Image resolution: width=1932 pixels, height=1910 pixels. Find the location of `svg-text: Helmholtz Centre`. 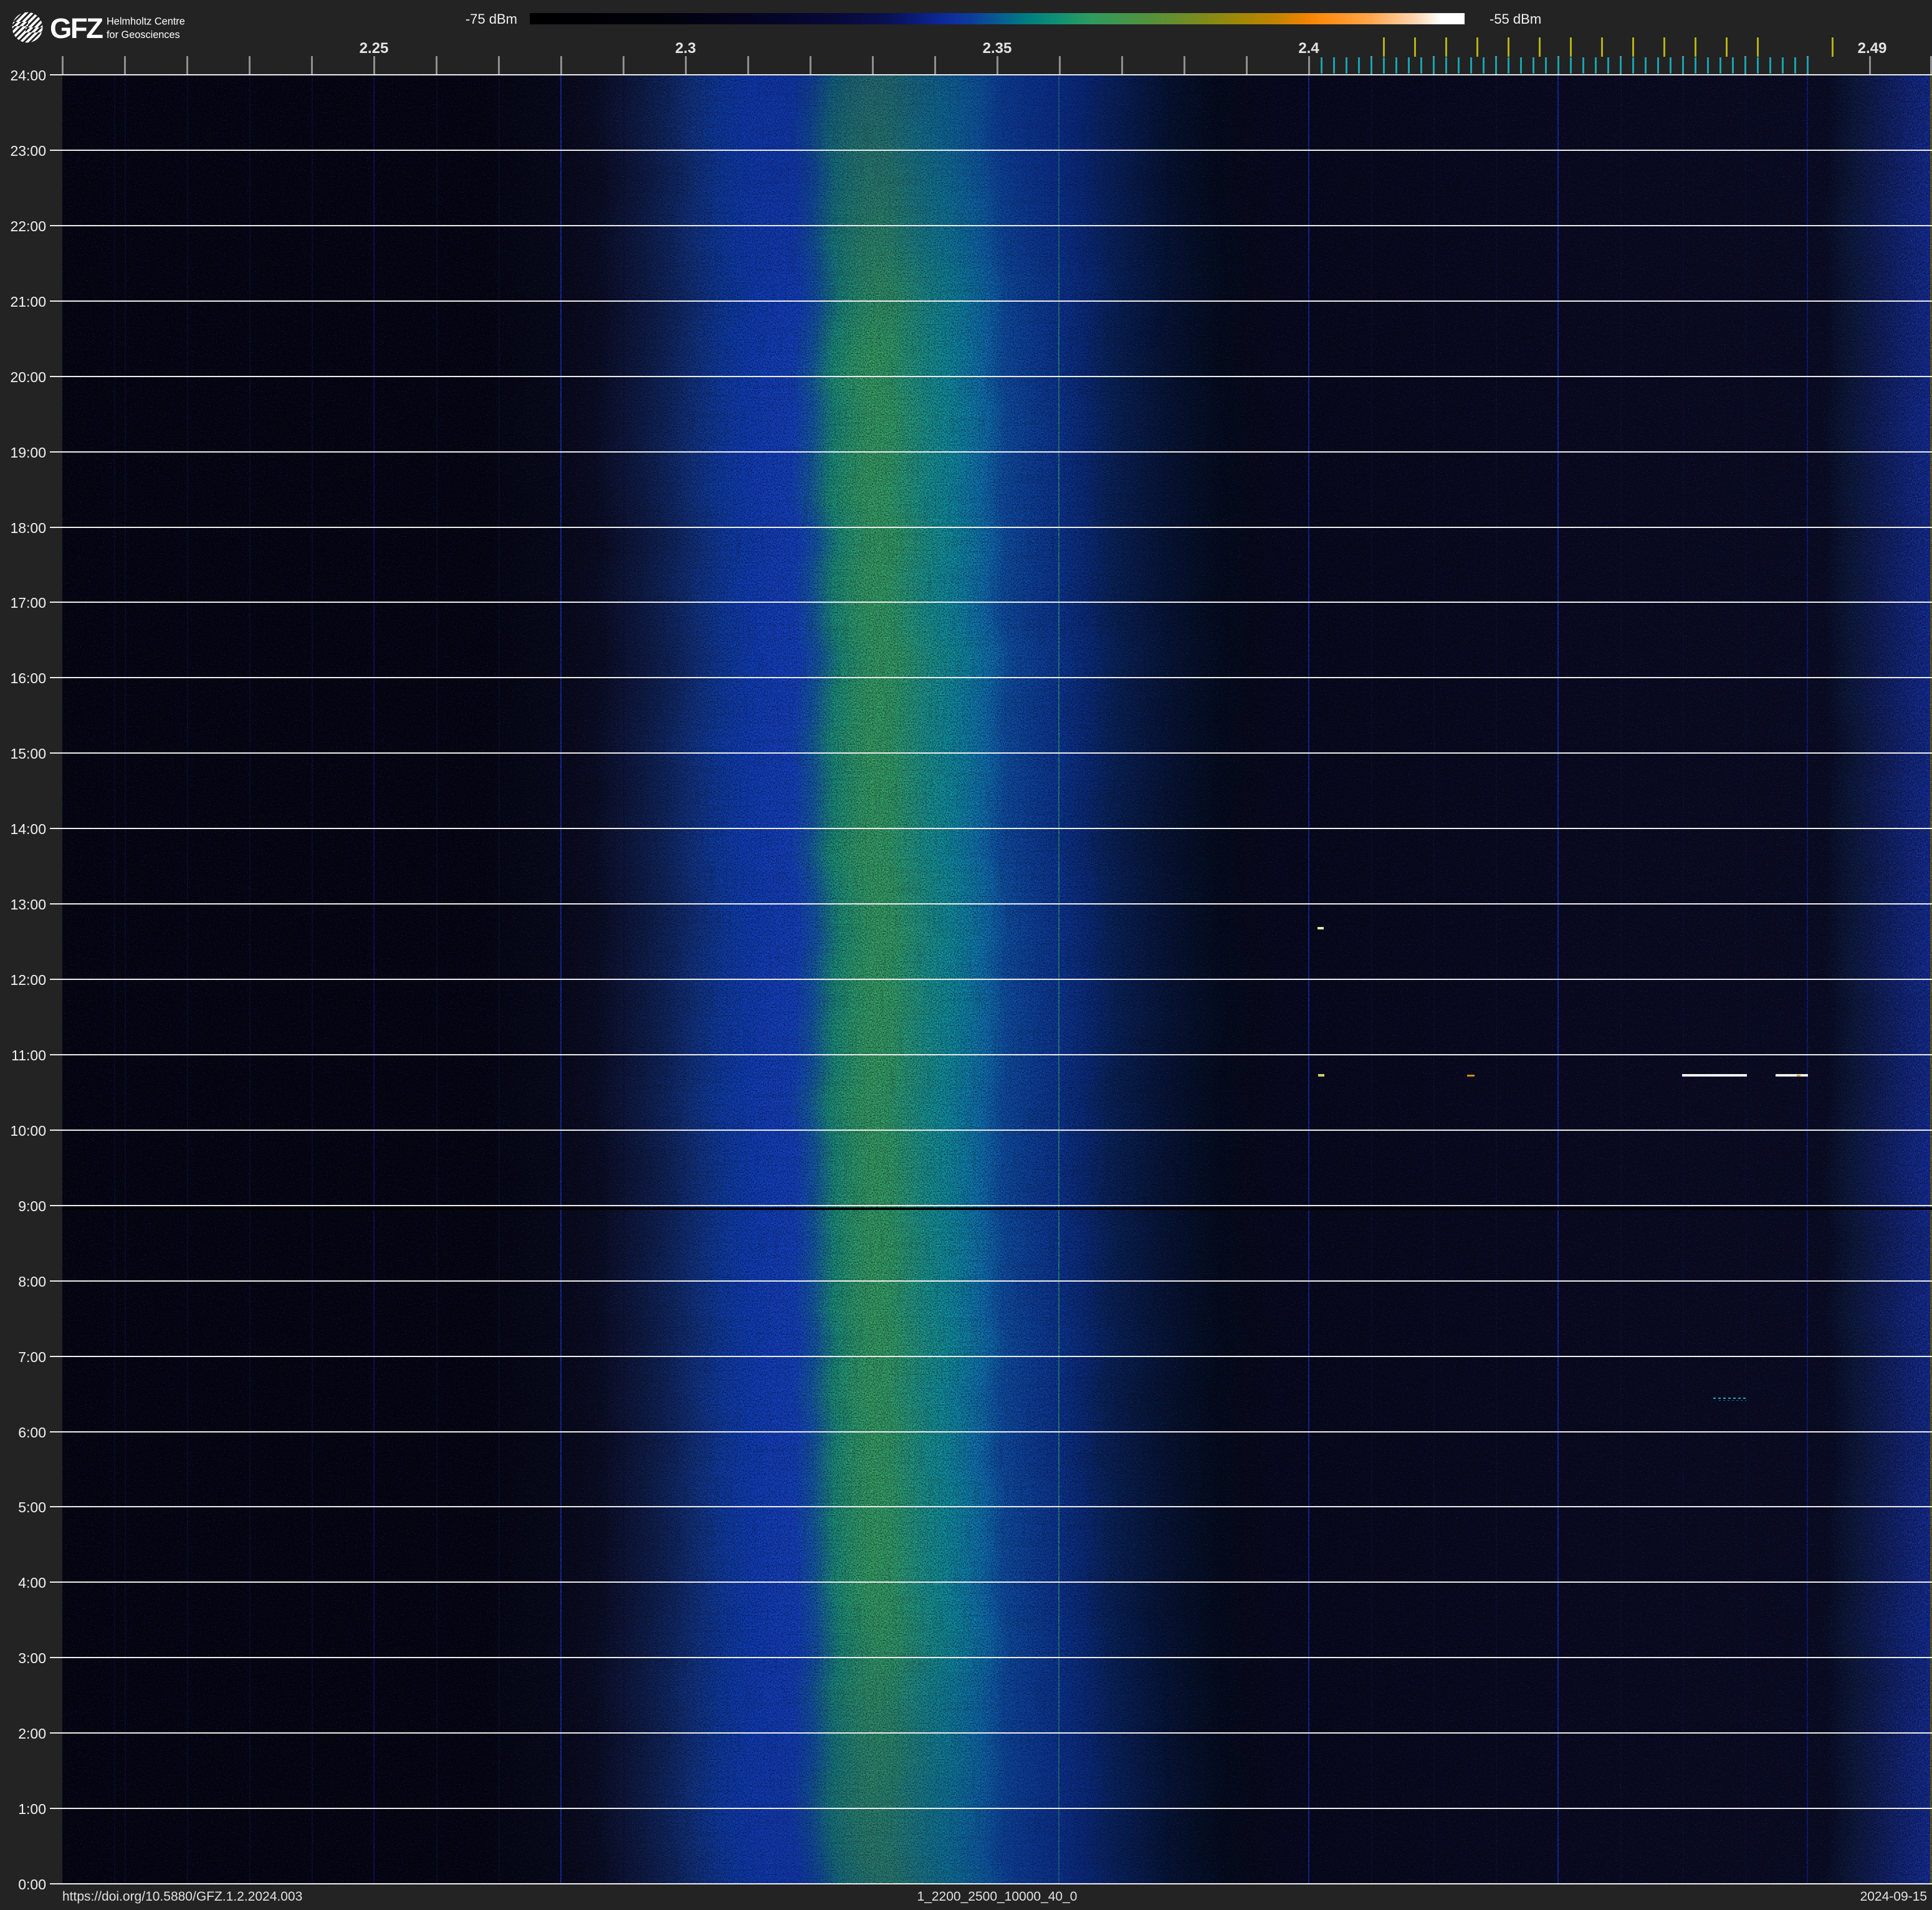

svg-text: Helmholtz Centre is located at coordinates (146, 21).